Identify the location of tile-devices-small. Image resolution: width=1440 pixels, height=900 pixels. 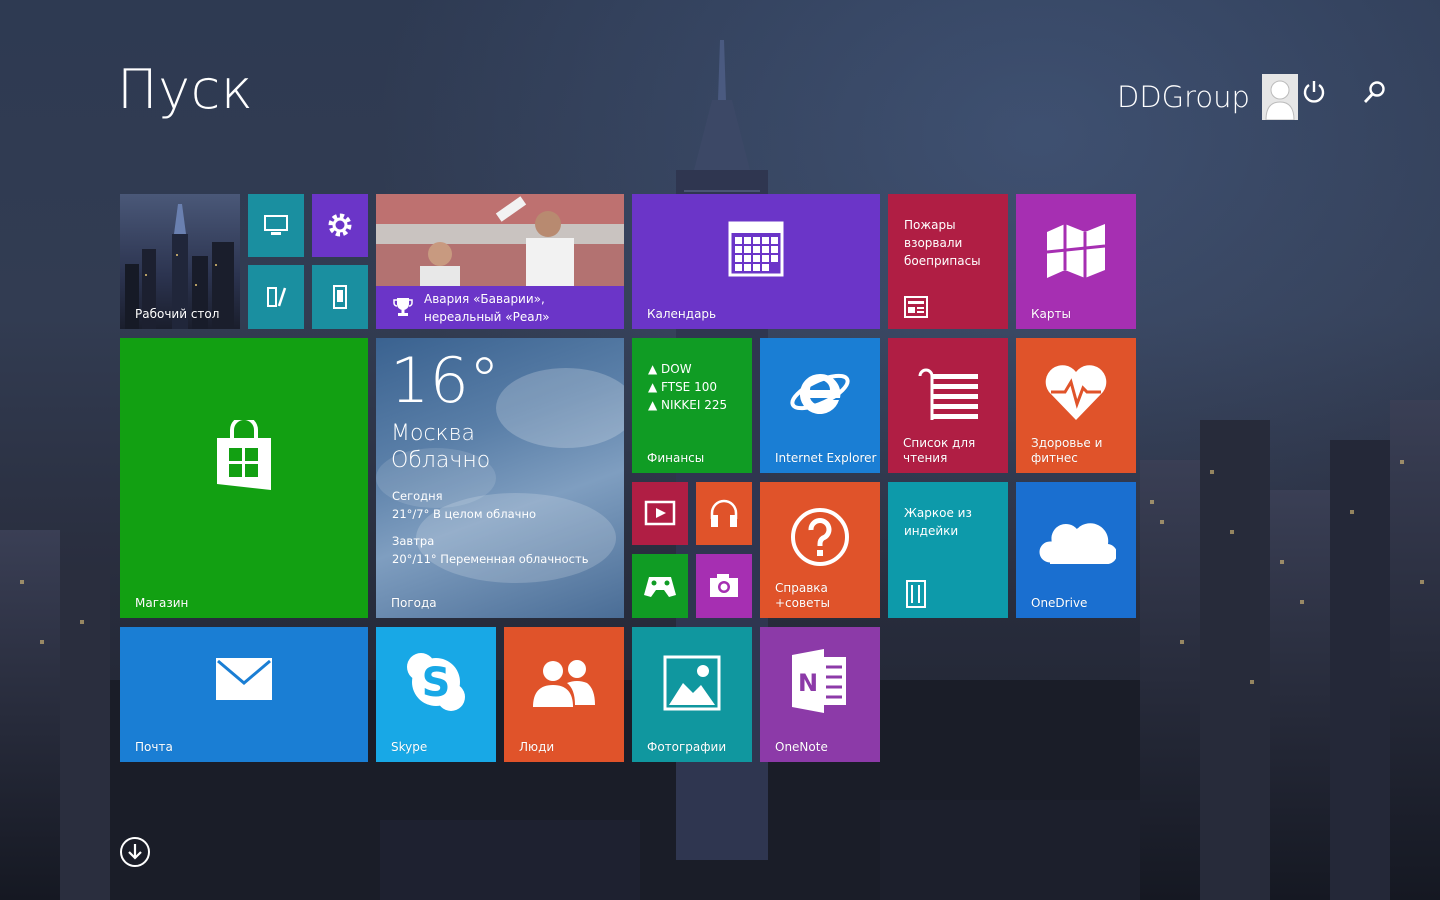
(340, 297).